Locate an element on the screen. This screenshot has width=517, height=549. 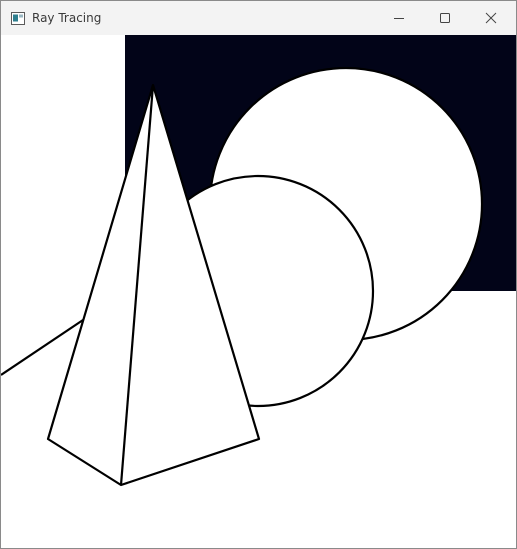
minimize-button is located at coordinates (399, 18).